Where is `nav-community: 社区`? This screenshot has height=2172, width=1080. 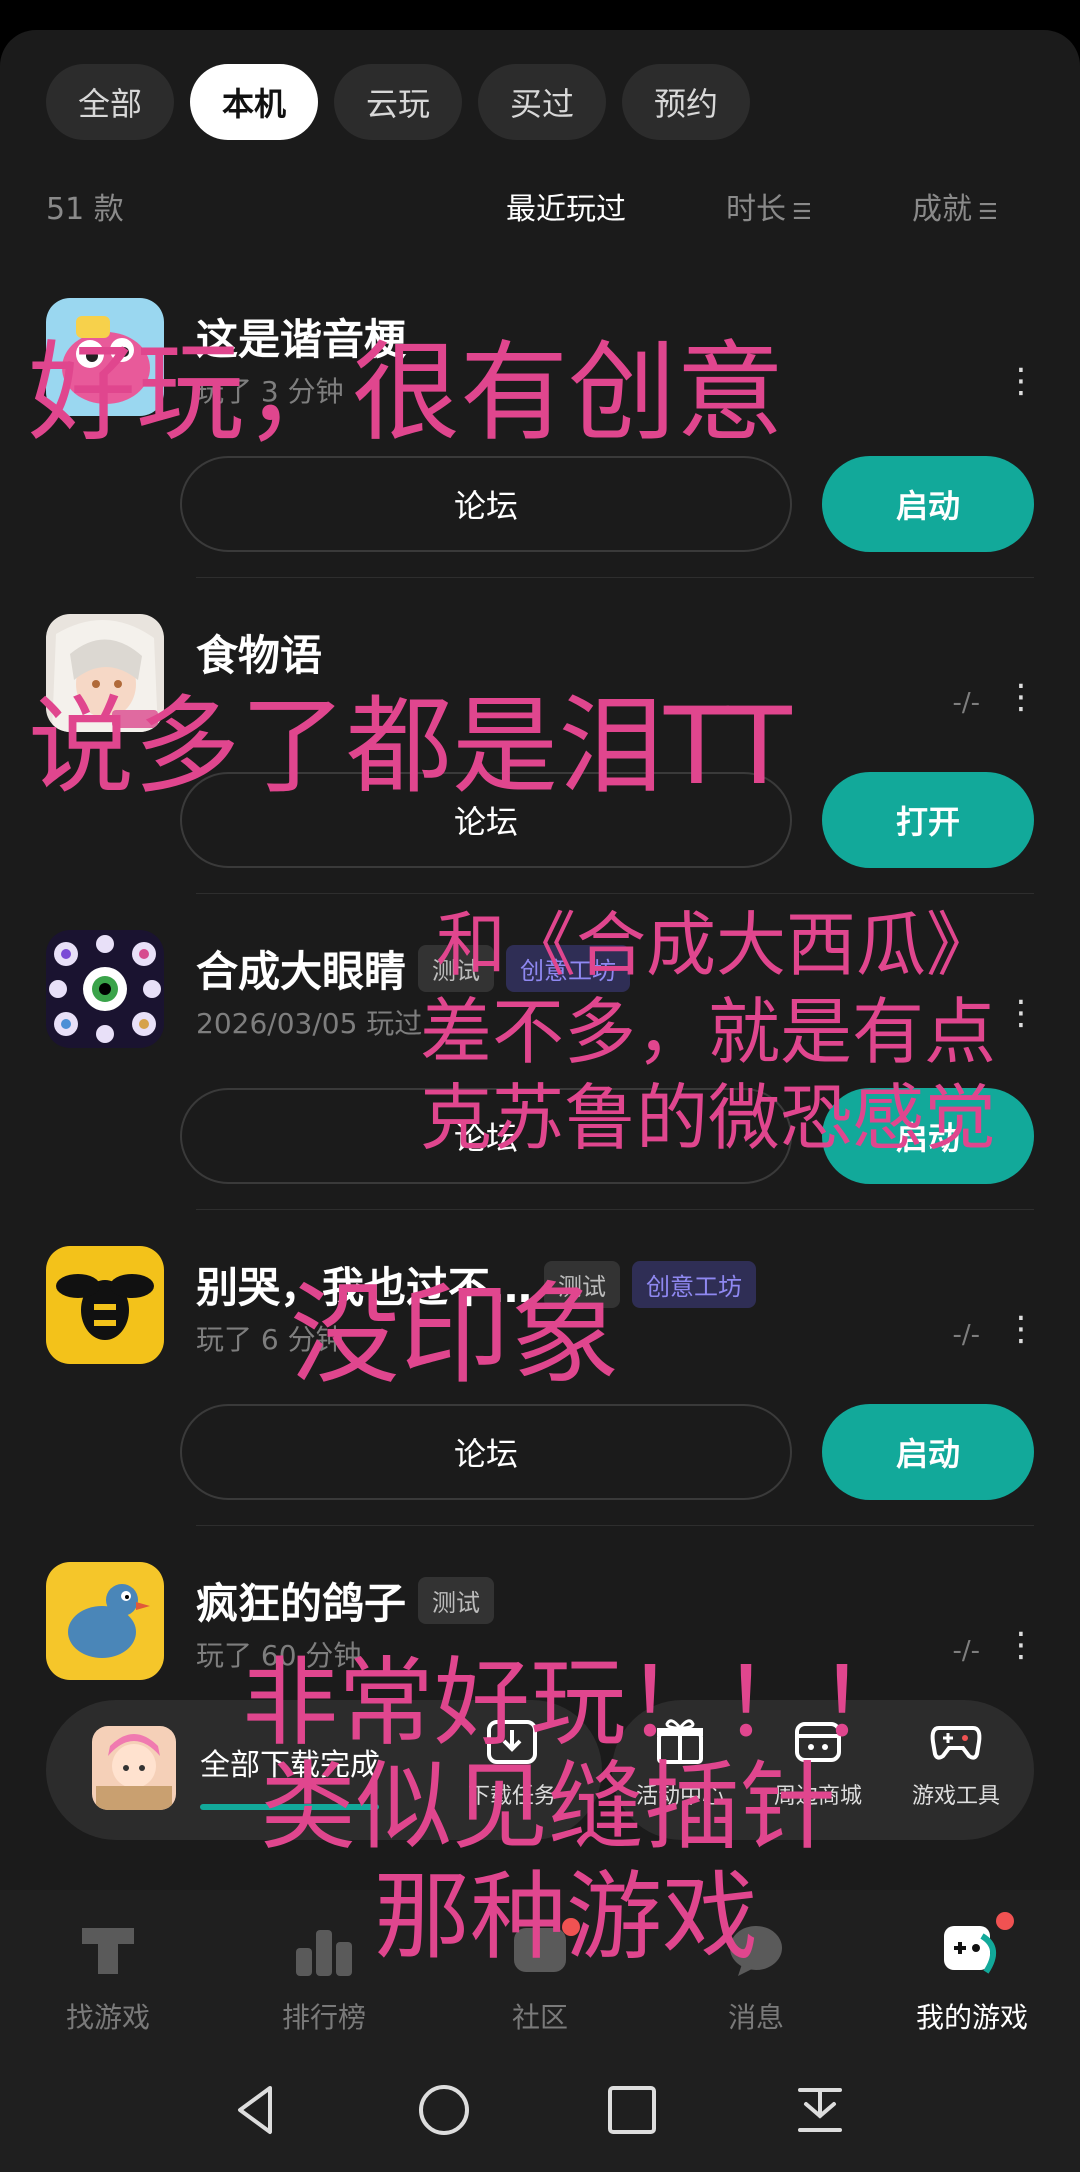
nav-community: 社区 is located at coordinates (540, 1977).